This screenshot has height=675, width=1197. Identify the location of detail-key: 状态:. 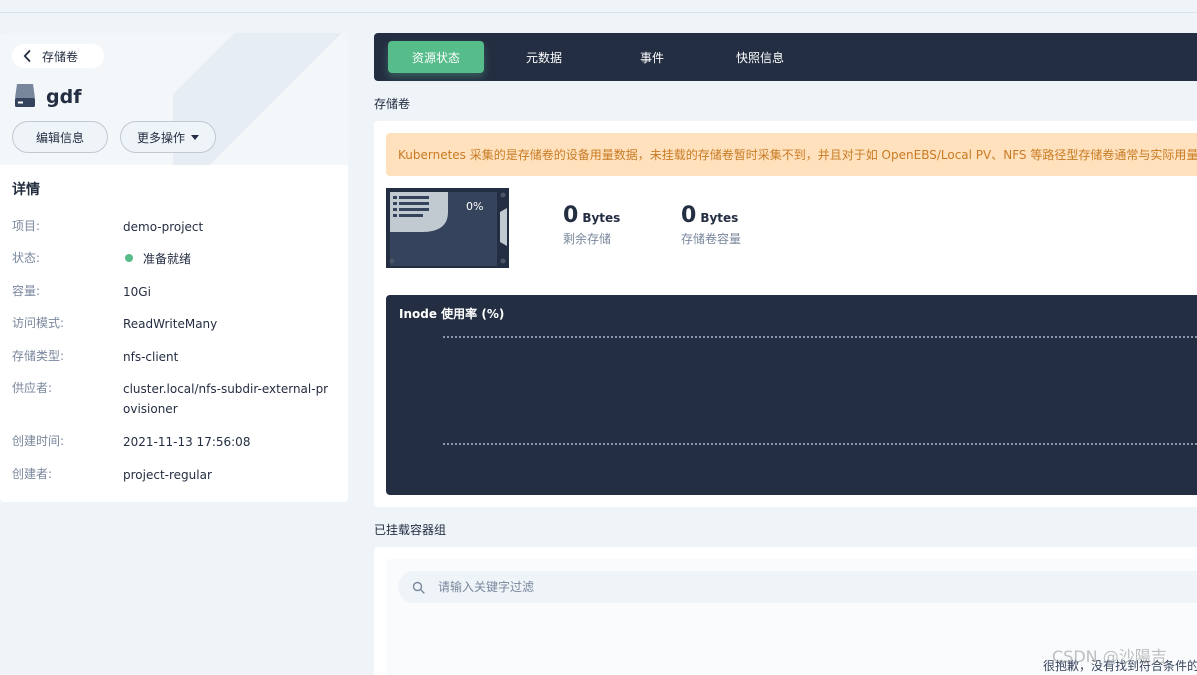
(26, 258).